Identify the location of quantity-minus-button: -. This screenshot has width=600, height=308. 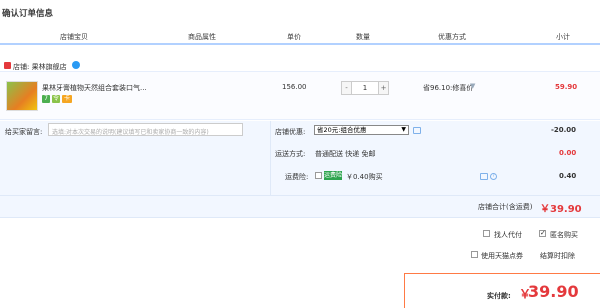
(347, 88).